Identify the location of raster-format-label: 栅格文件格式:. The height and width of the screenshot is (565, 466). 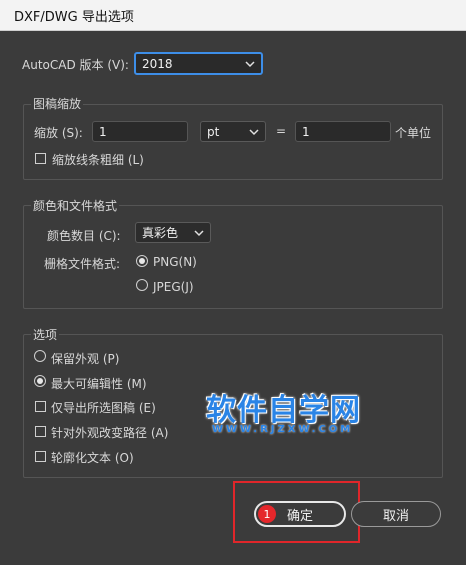
(82, 264).